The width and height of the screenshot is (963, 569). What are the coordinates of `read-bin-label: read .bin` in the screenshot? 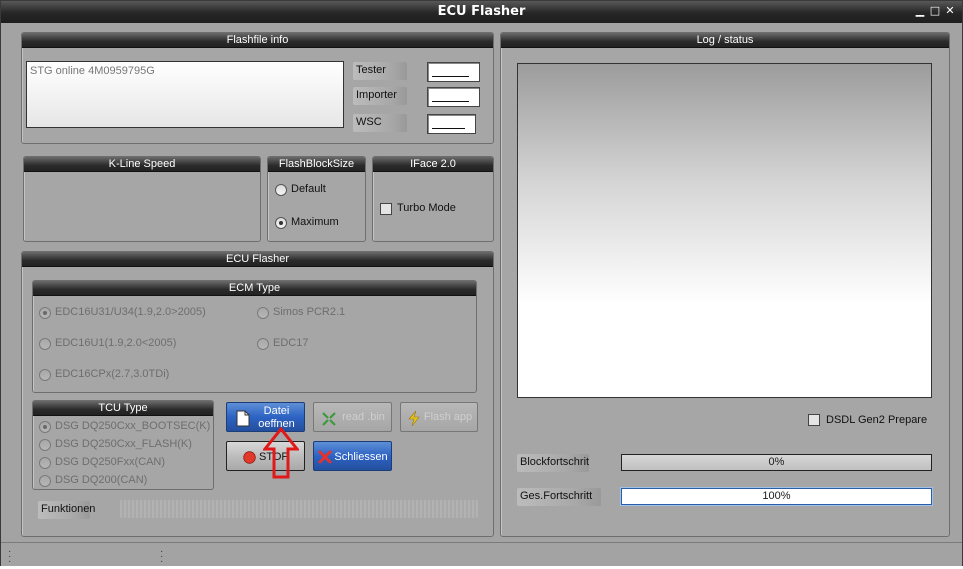 It's located at (363, 417).